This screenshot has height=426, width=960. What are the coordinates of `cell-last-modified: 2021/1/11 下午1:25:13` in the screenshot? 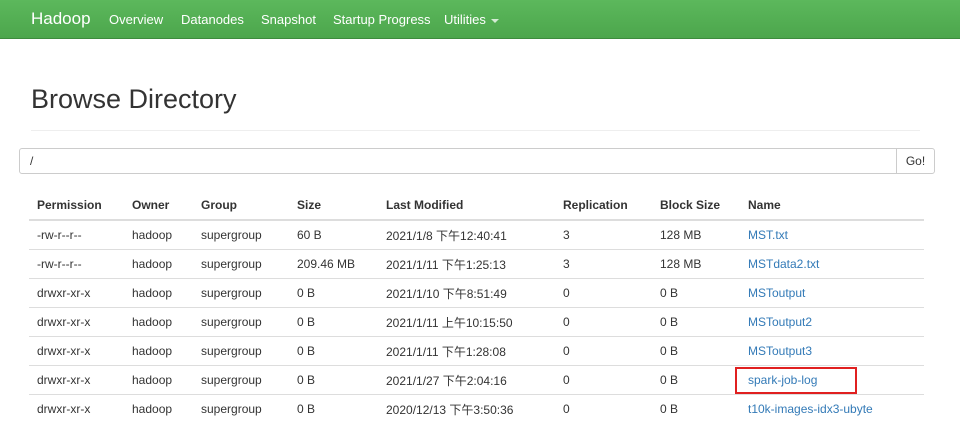 It's located at (466, 264).